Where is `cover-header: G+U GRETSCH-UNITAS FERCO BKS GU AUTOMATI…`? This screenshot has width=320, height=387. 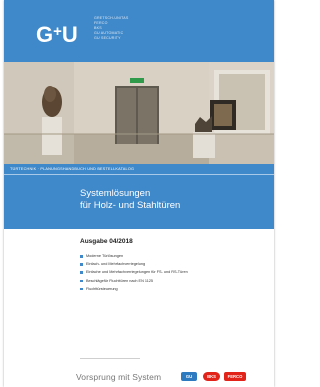
cover-header: G+U GRETSCH-UNITAS FERCO BKS GU AUTOMATI… is located at coordinates (139, 31).